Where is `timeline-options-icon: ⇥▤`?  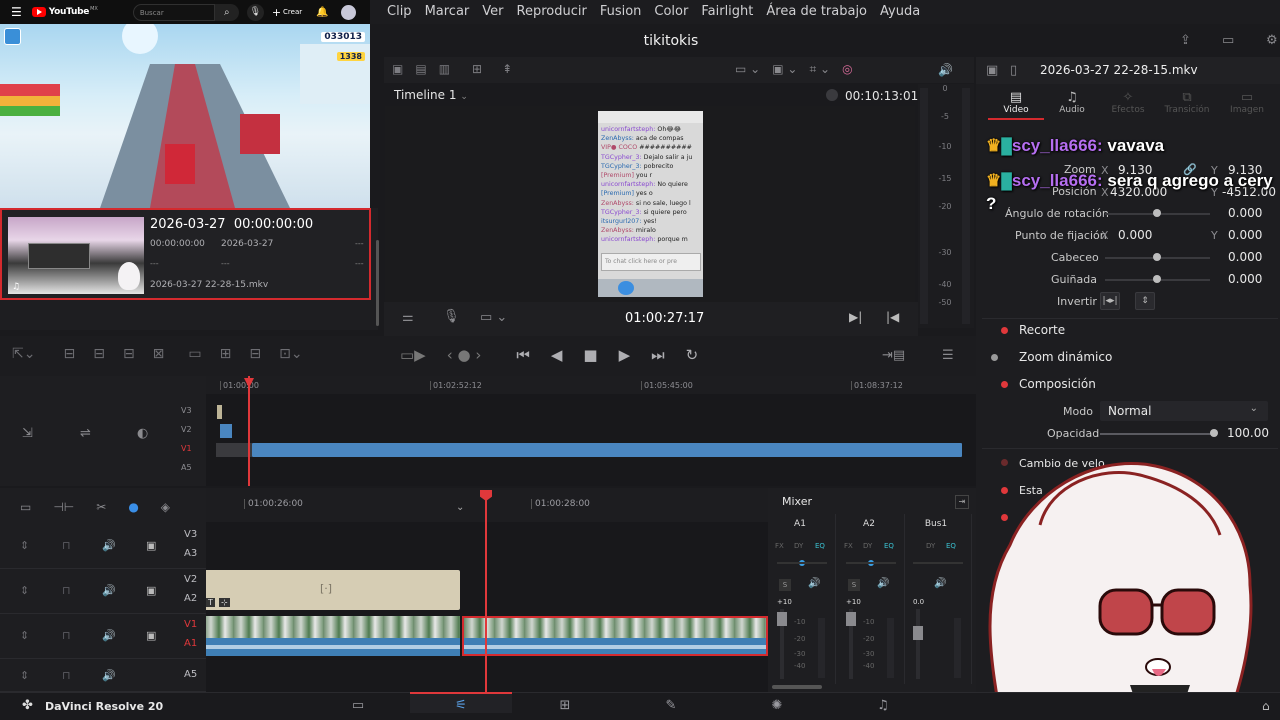
timeline-options-icon: ⇥▤ is located at coordinates (893, 355).